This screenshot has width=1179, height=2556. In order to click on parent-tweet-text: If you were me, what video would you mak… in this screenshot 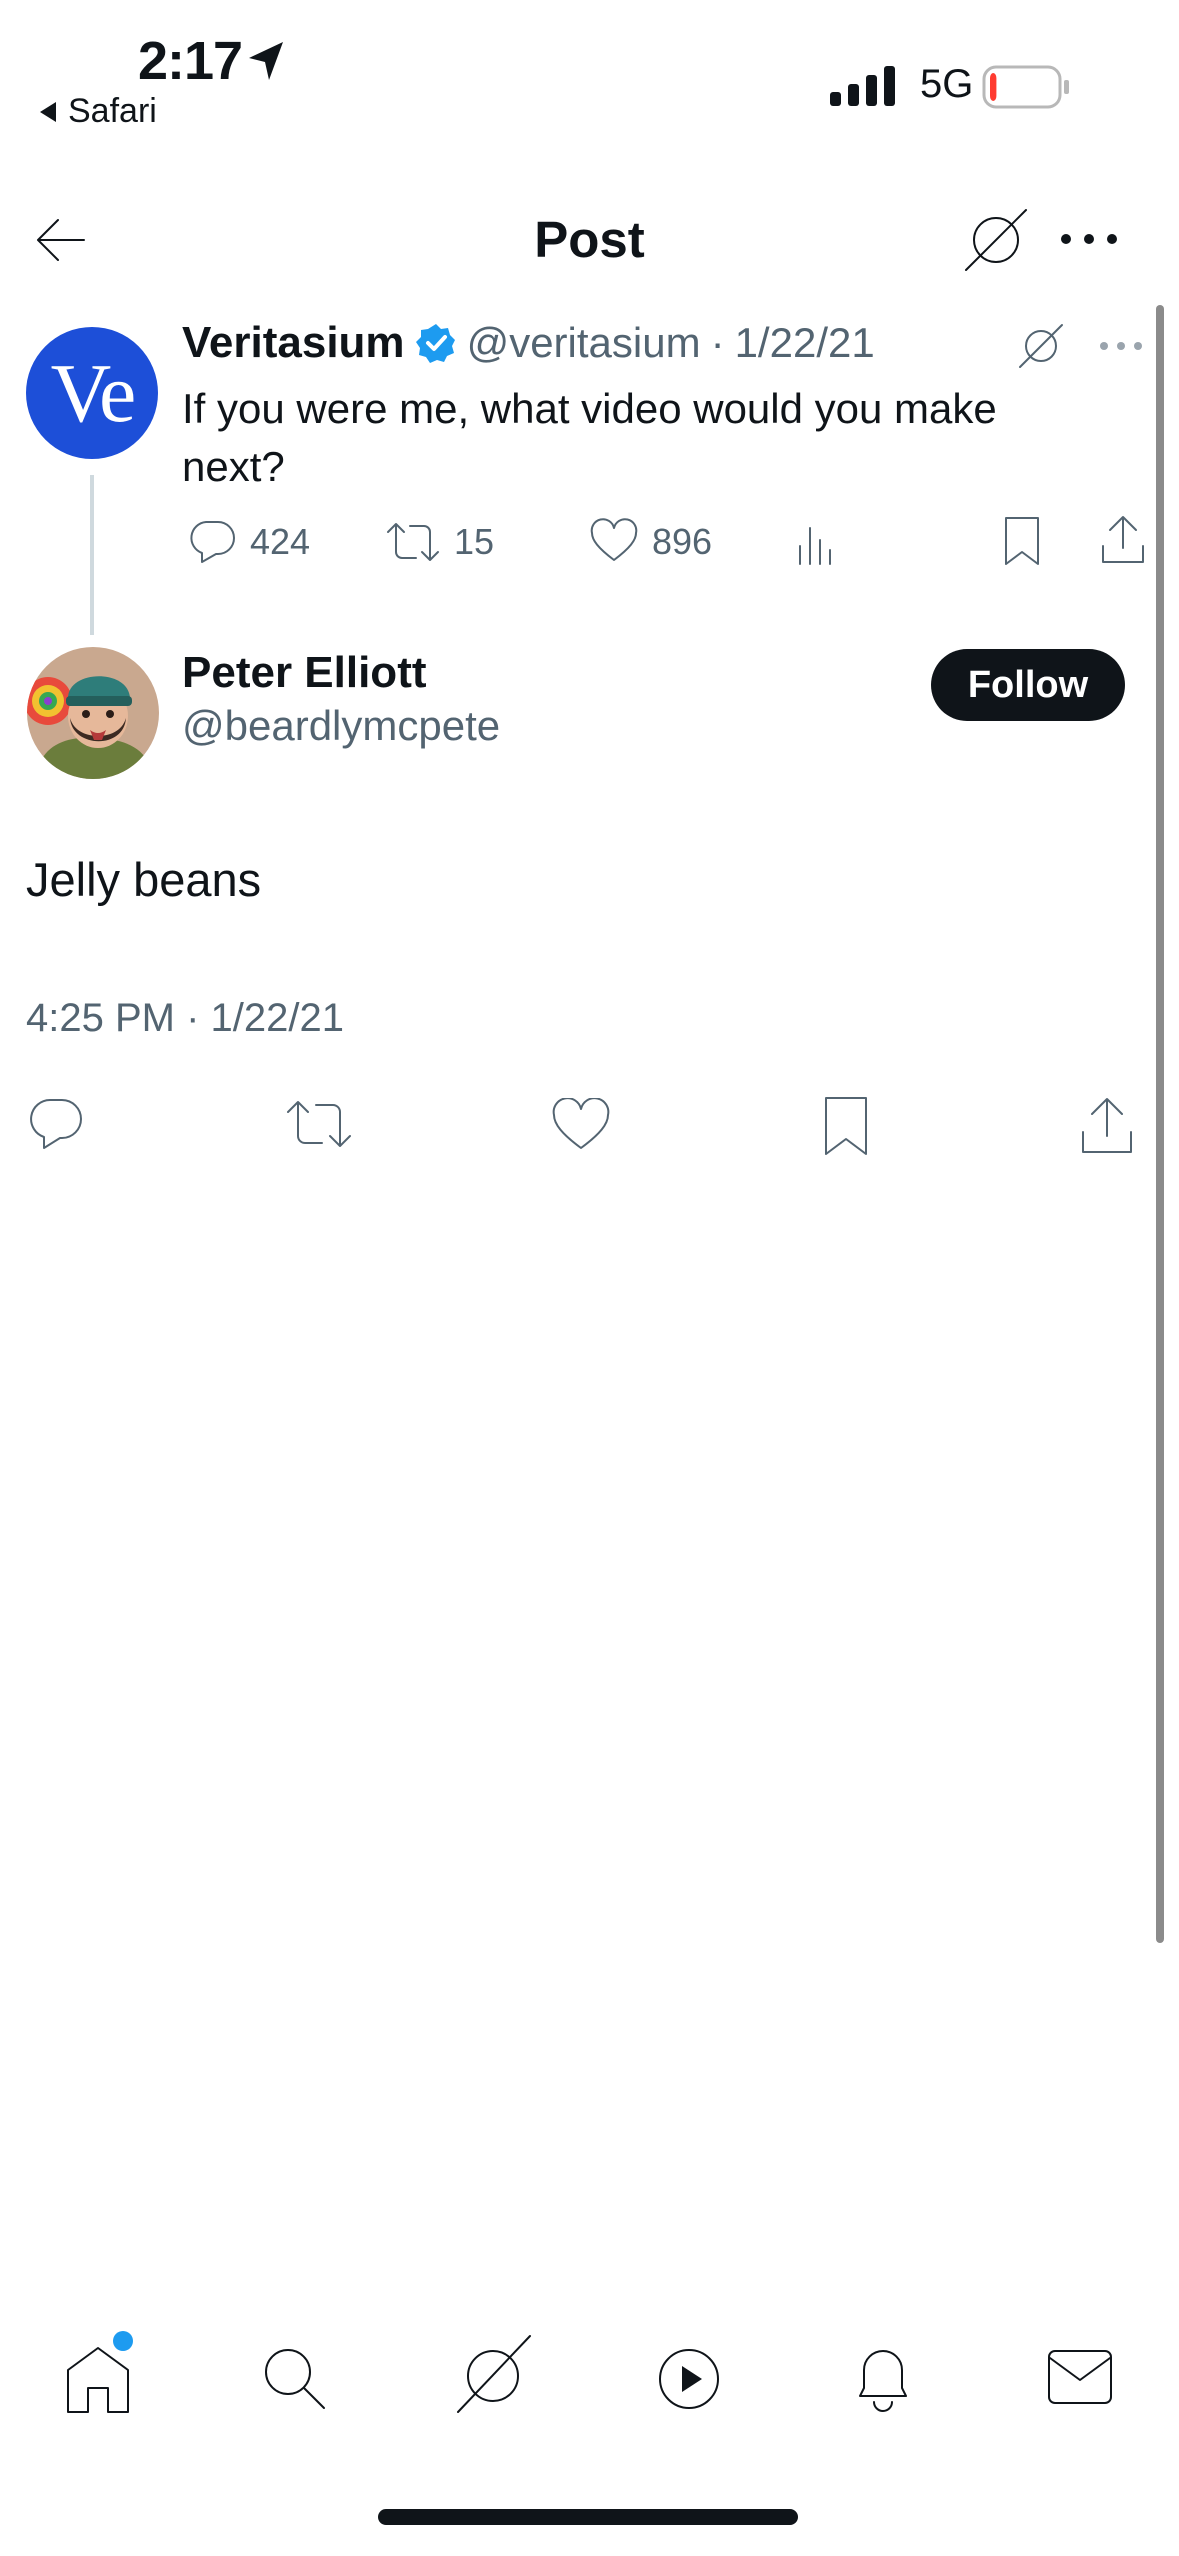, I will do `click(589, 438)`.